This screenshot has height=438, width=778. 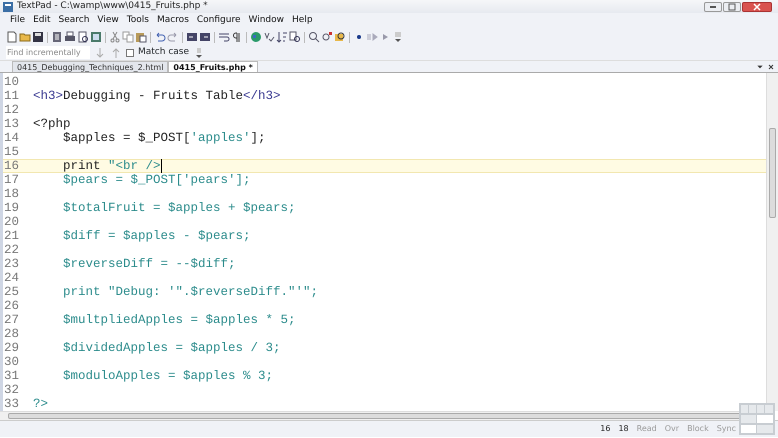 What do you see at coordinates (11, 222) in the screenshot?
I see `line-number: 20` at bounding box center [11, 222].